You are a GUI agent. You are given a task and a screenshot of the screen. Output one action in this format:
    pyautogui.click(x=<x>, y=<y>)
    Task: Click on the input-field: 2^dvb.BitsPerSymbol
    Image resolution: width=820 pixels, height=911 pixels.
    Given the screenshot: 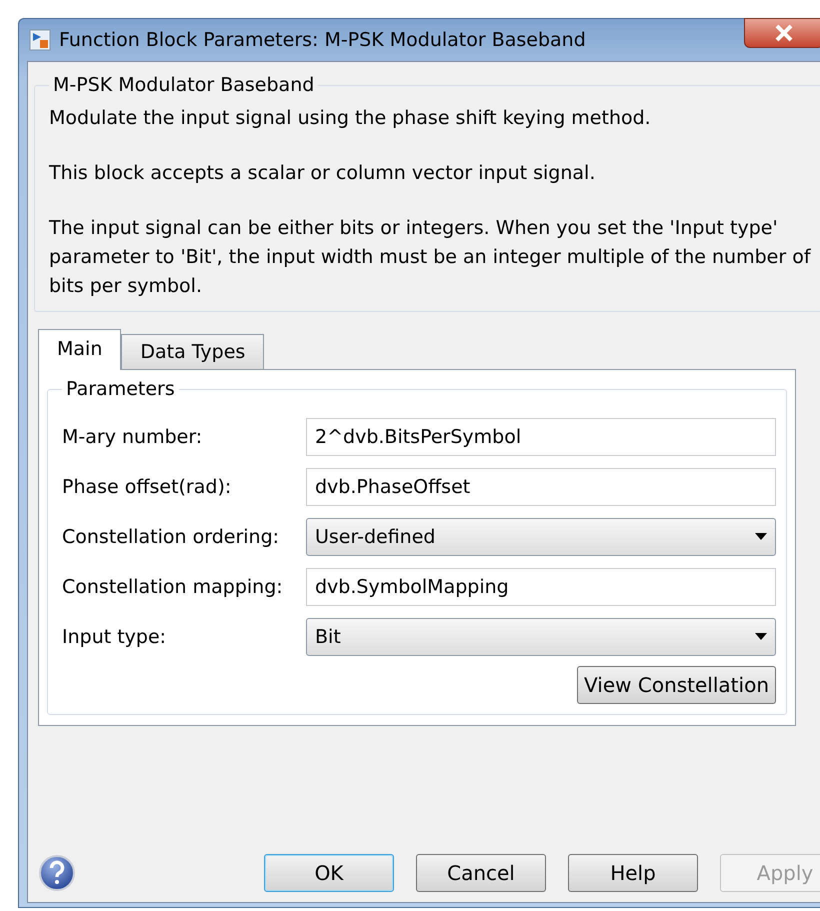 What is the action you would take?
    pyautogui.click(x=541, y=437)
    